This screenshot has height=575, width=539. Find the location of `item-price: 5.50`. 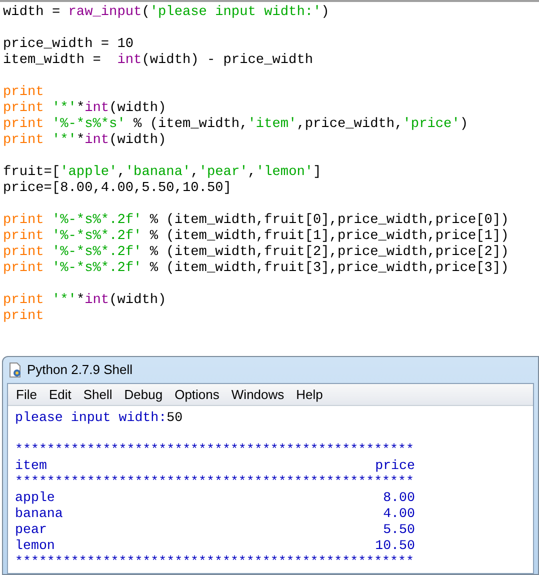

item-price: 5.50 is located at coordinates (399, 530).